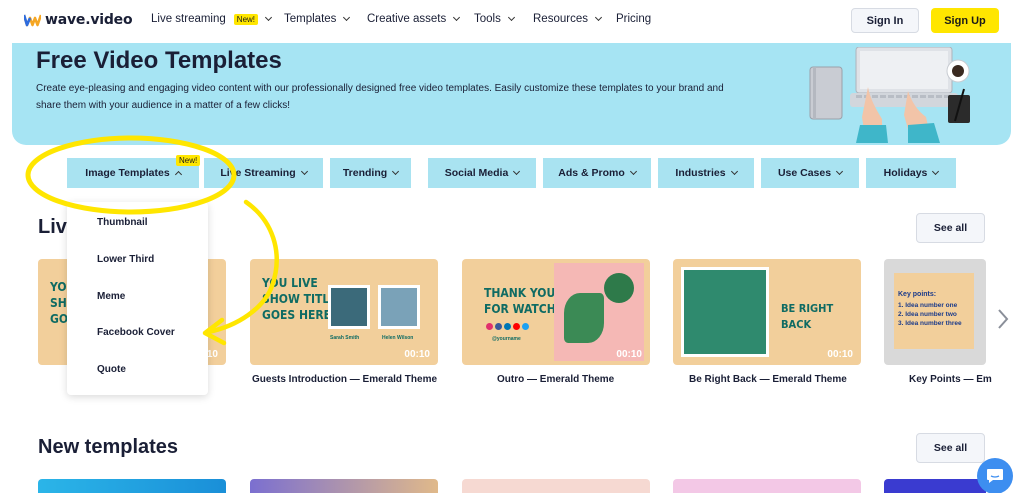 Image resolution: width=1024 pixels, height=493 pixels. Describe the element at coordinates (516, 326) in the screenshot. I see `youtube-icon` at that location.